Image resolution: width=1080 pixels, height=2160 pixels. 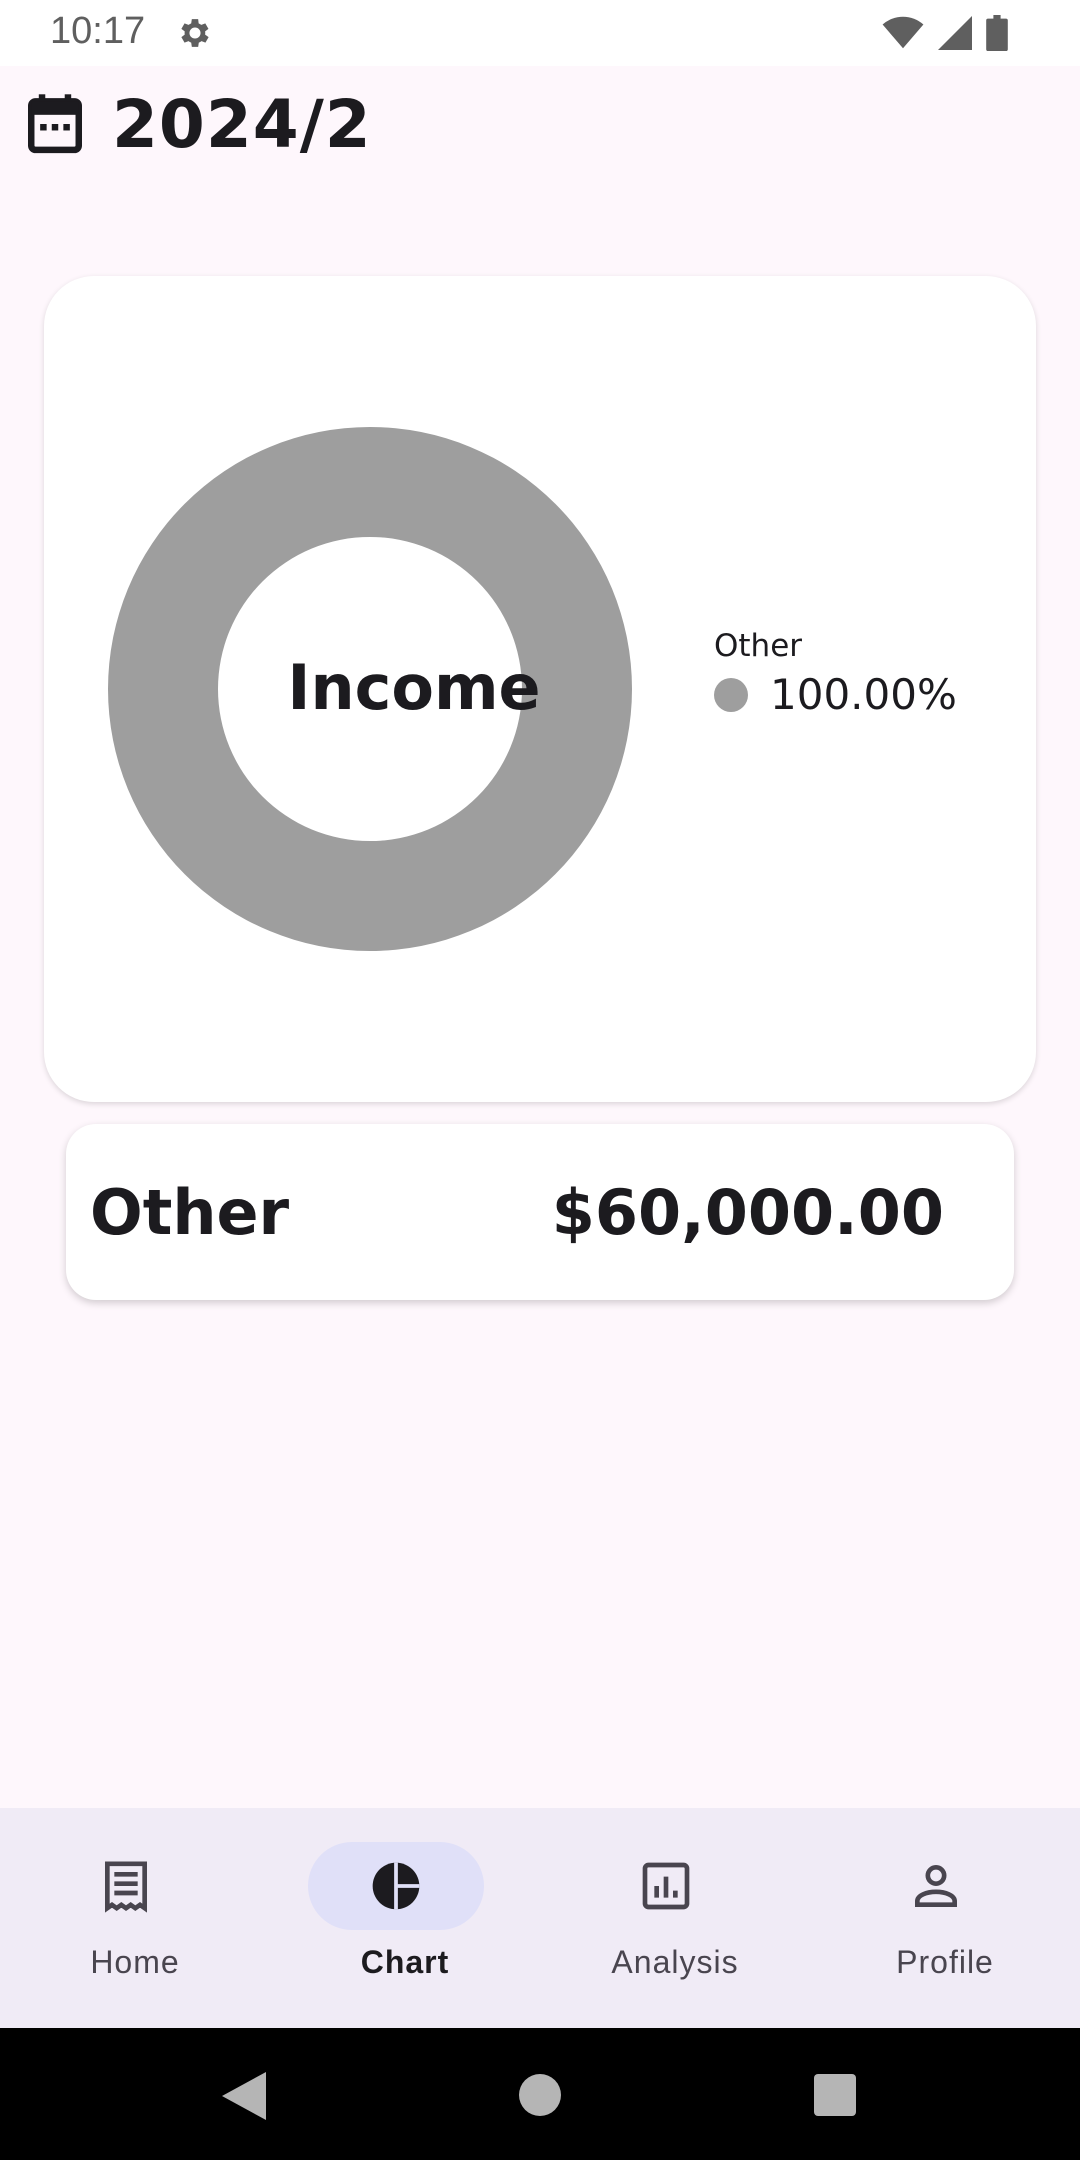 I want to click on battery-icon, so click(x=997, y=33).